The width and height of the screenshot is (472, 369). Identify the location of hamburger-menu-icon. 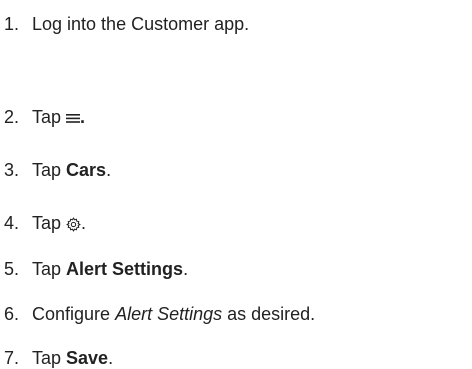
(73, 118).